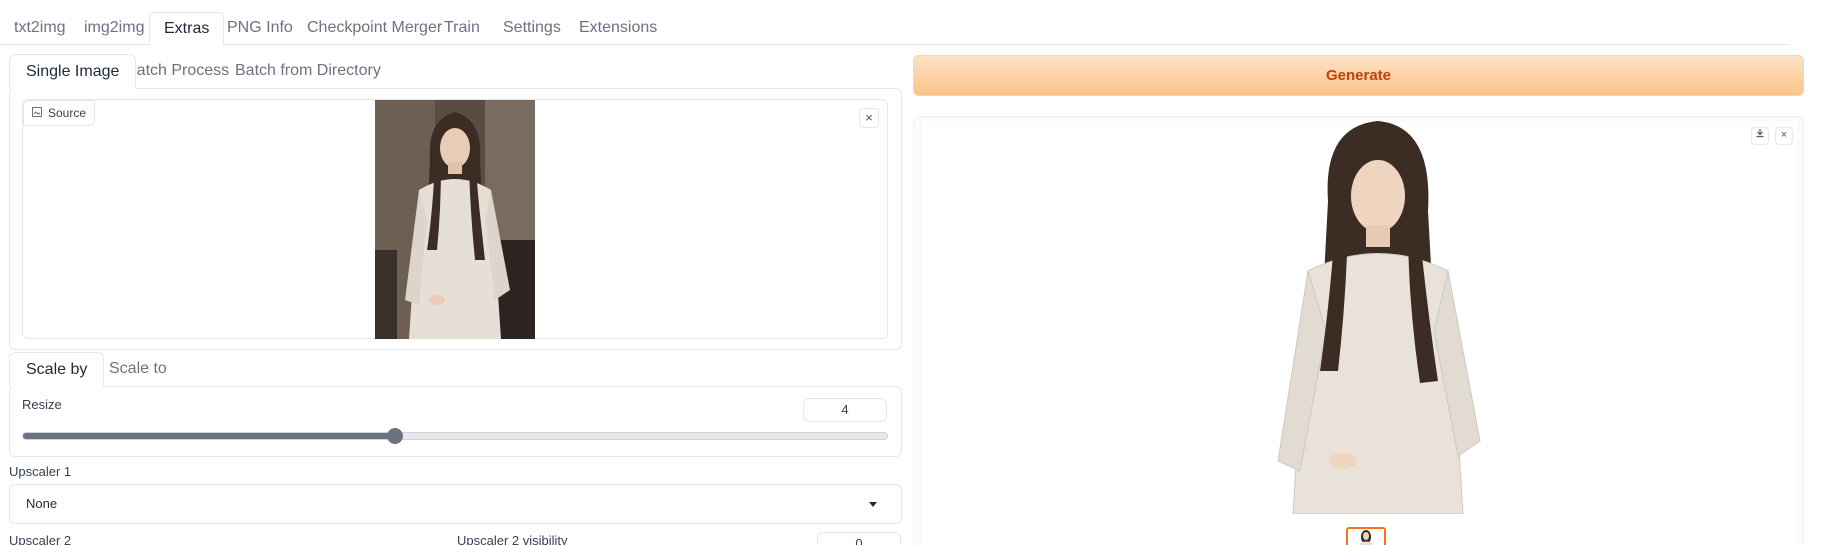 Image resolution: width=1823 pixels, height=545 pixels. I want to click on thumbnail-image, so click(1366, 537).